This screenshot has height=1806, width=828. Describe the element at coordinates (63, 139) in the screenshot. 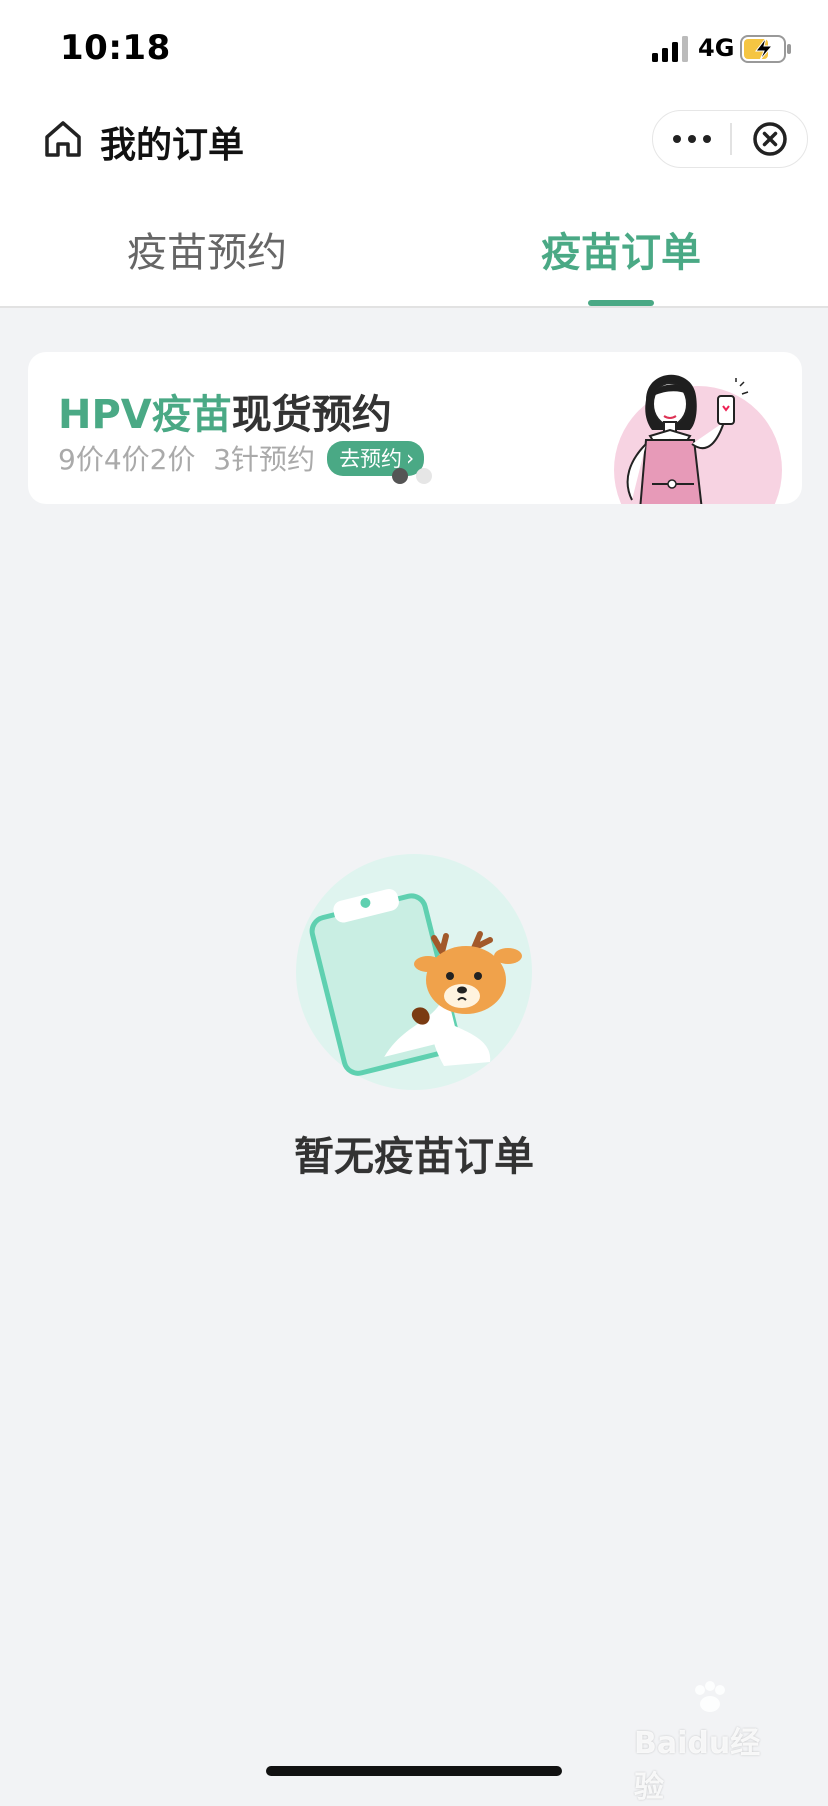

I see `home-icon` at that location.